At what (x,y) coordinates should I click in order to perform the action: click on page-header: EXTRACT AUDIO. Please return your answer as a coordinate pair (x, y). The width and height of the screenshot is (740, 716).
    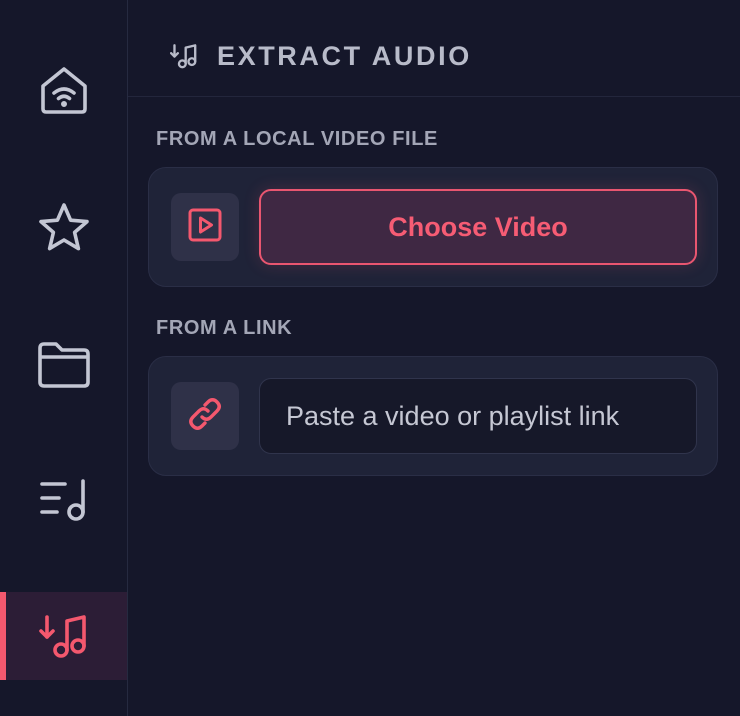
    Looking at the image, I should click on (434, 48).